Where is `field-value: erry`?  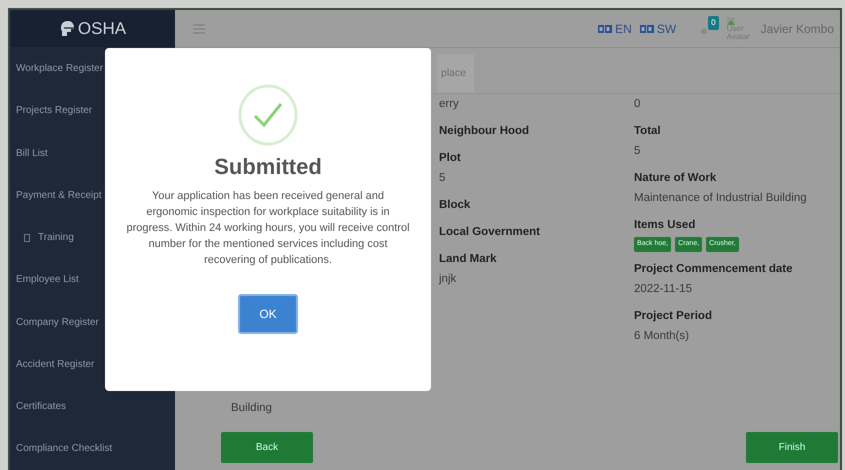 field-value: erry is located at coordinates (449, 104).